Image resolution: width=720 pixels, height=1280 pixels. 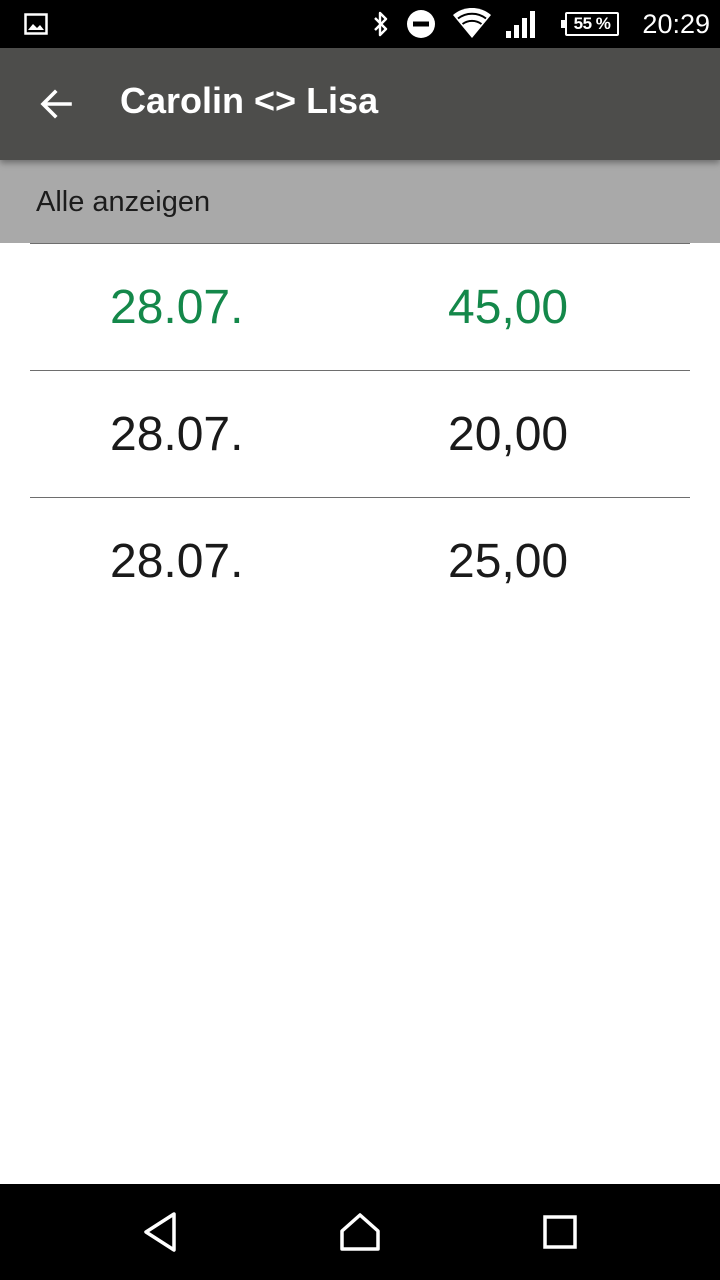 What do you see at coordinates (676, 23) in the screenshot?
I see `status-time: 20:29` at bounding box center [676, 23].